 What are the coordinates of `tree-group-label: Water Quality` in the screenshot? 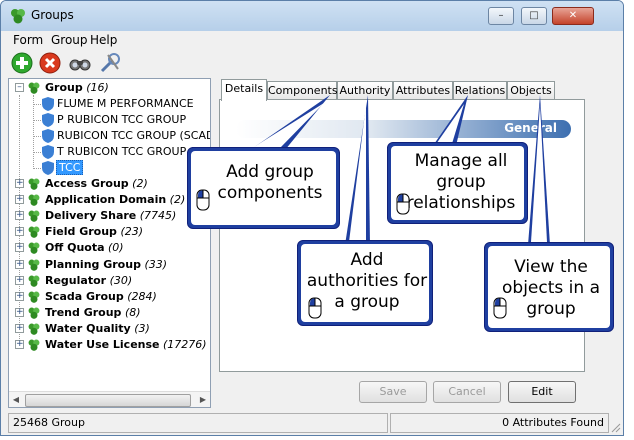 It's located at (88, 328).